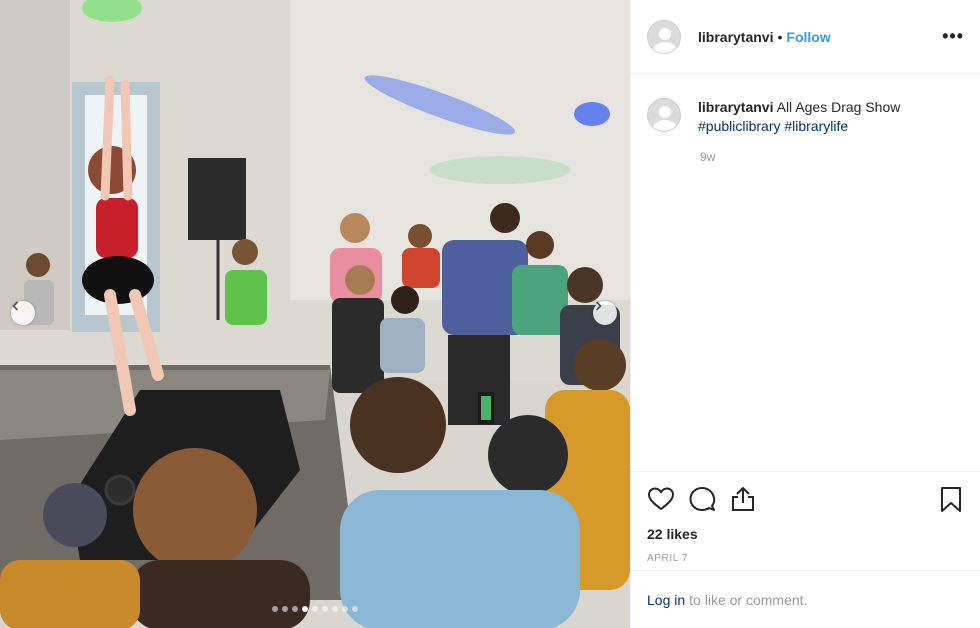 The image size is (980, 628). Describe the element at coordinates (605, 313) in the screenshot. I see `next-slide-button` at that location.